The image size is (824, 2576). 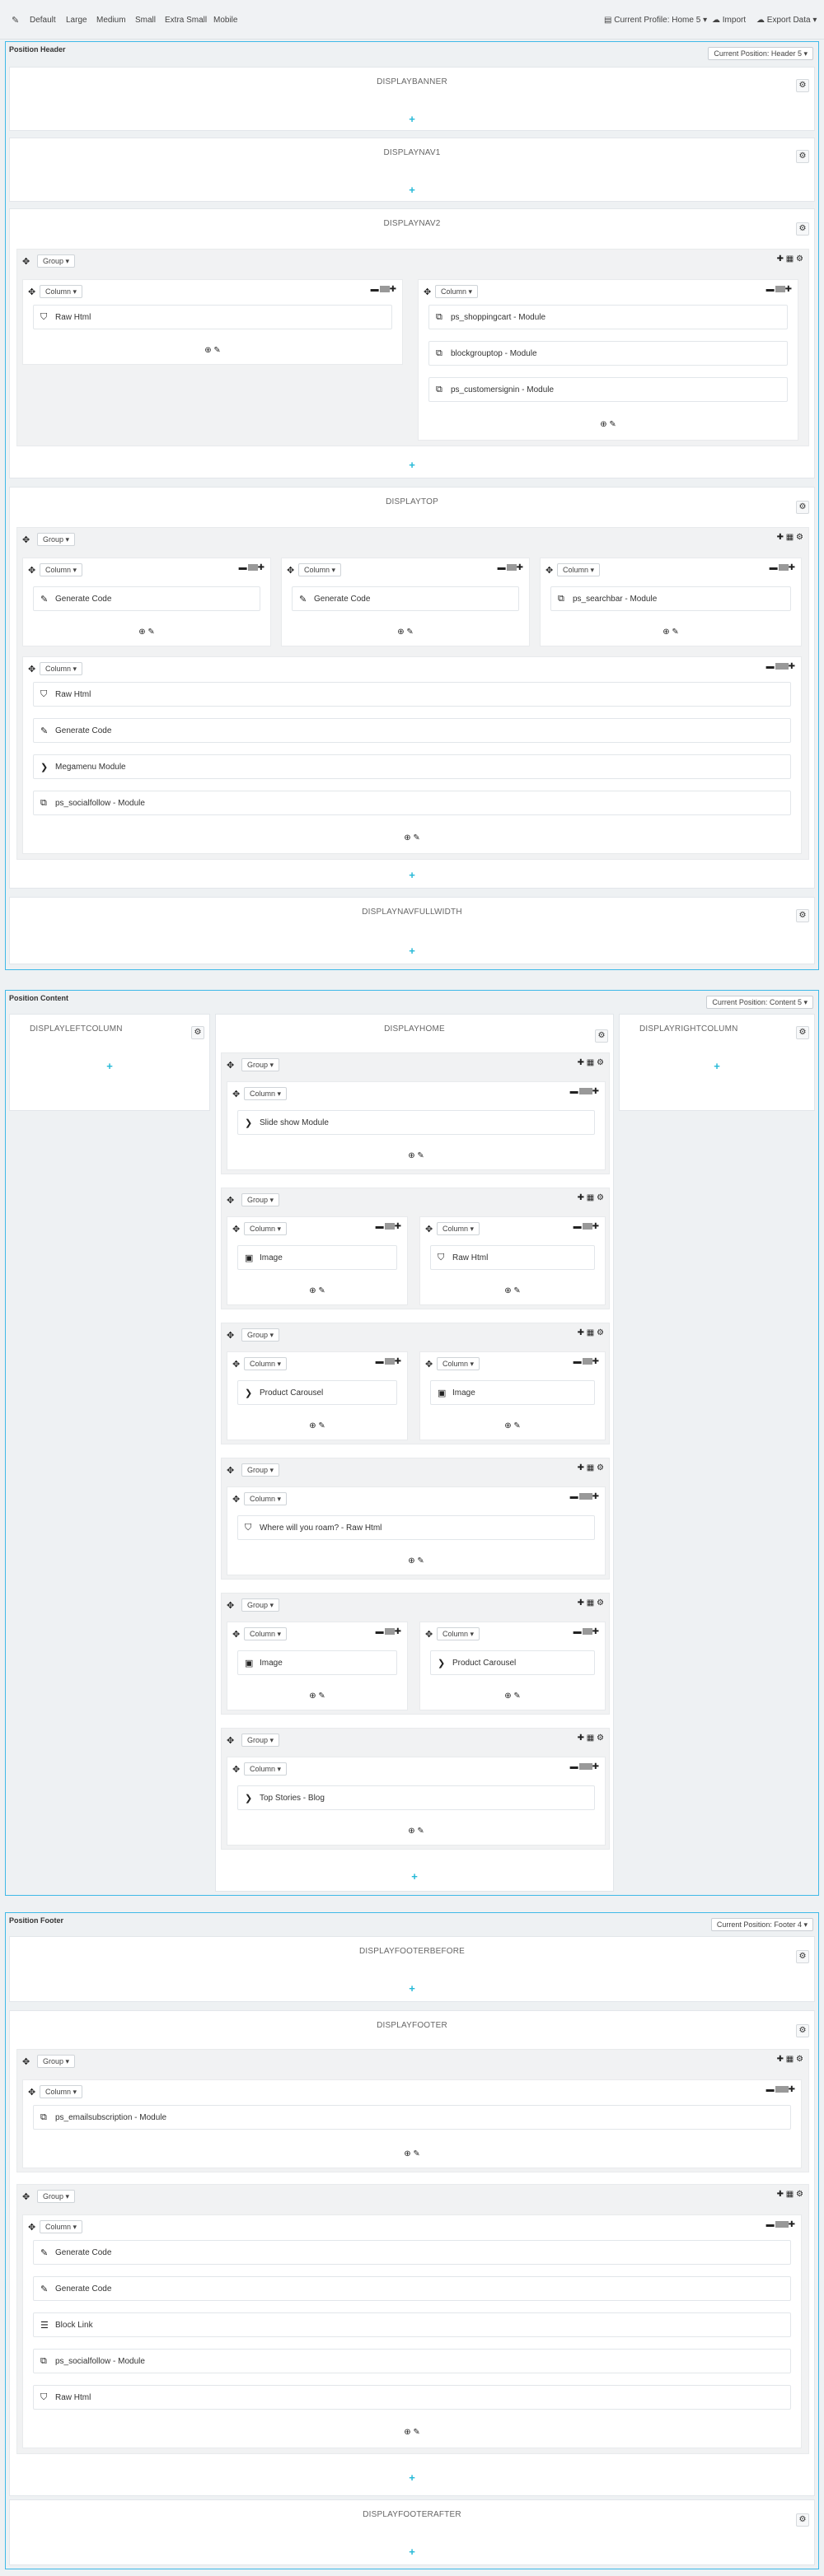 I want to click on profile-dropdown: ▤ Current Profile: Home 5 ▾, so click(x=655, y=20).